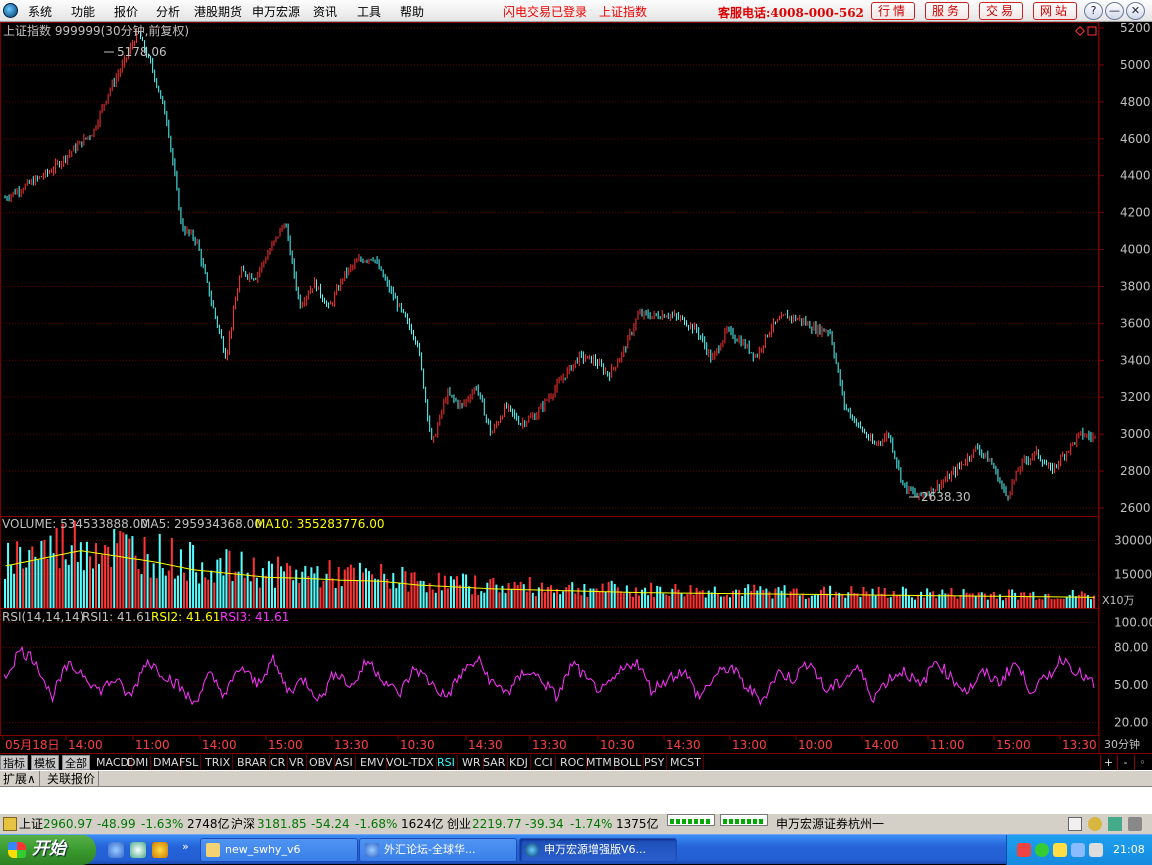 This screenshot has height=865, width=1152. What do you see at coordinates (410, 762) in the screenshot?
I see `tab-vol-tdx: VOL-TDX` at bounding box center [410, 762].